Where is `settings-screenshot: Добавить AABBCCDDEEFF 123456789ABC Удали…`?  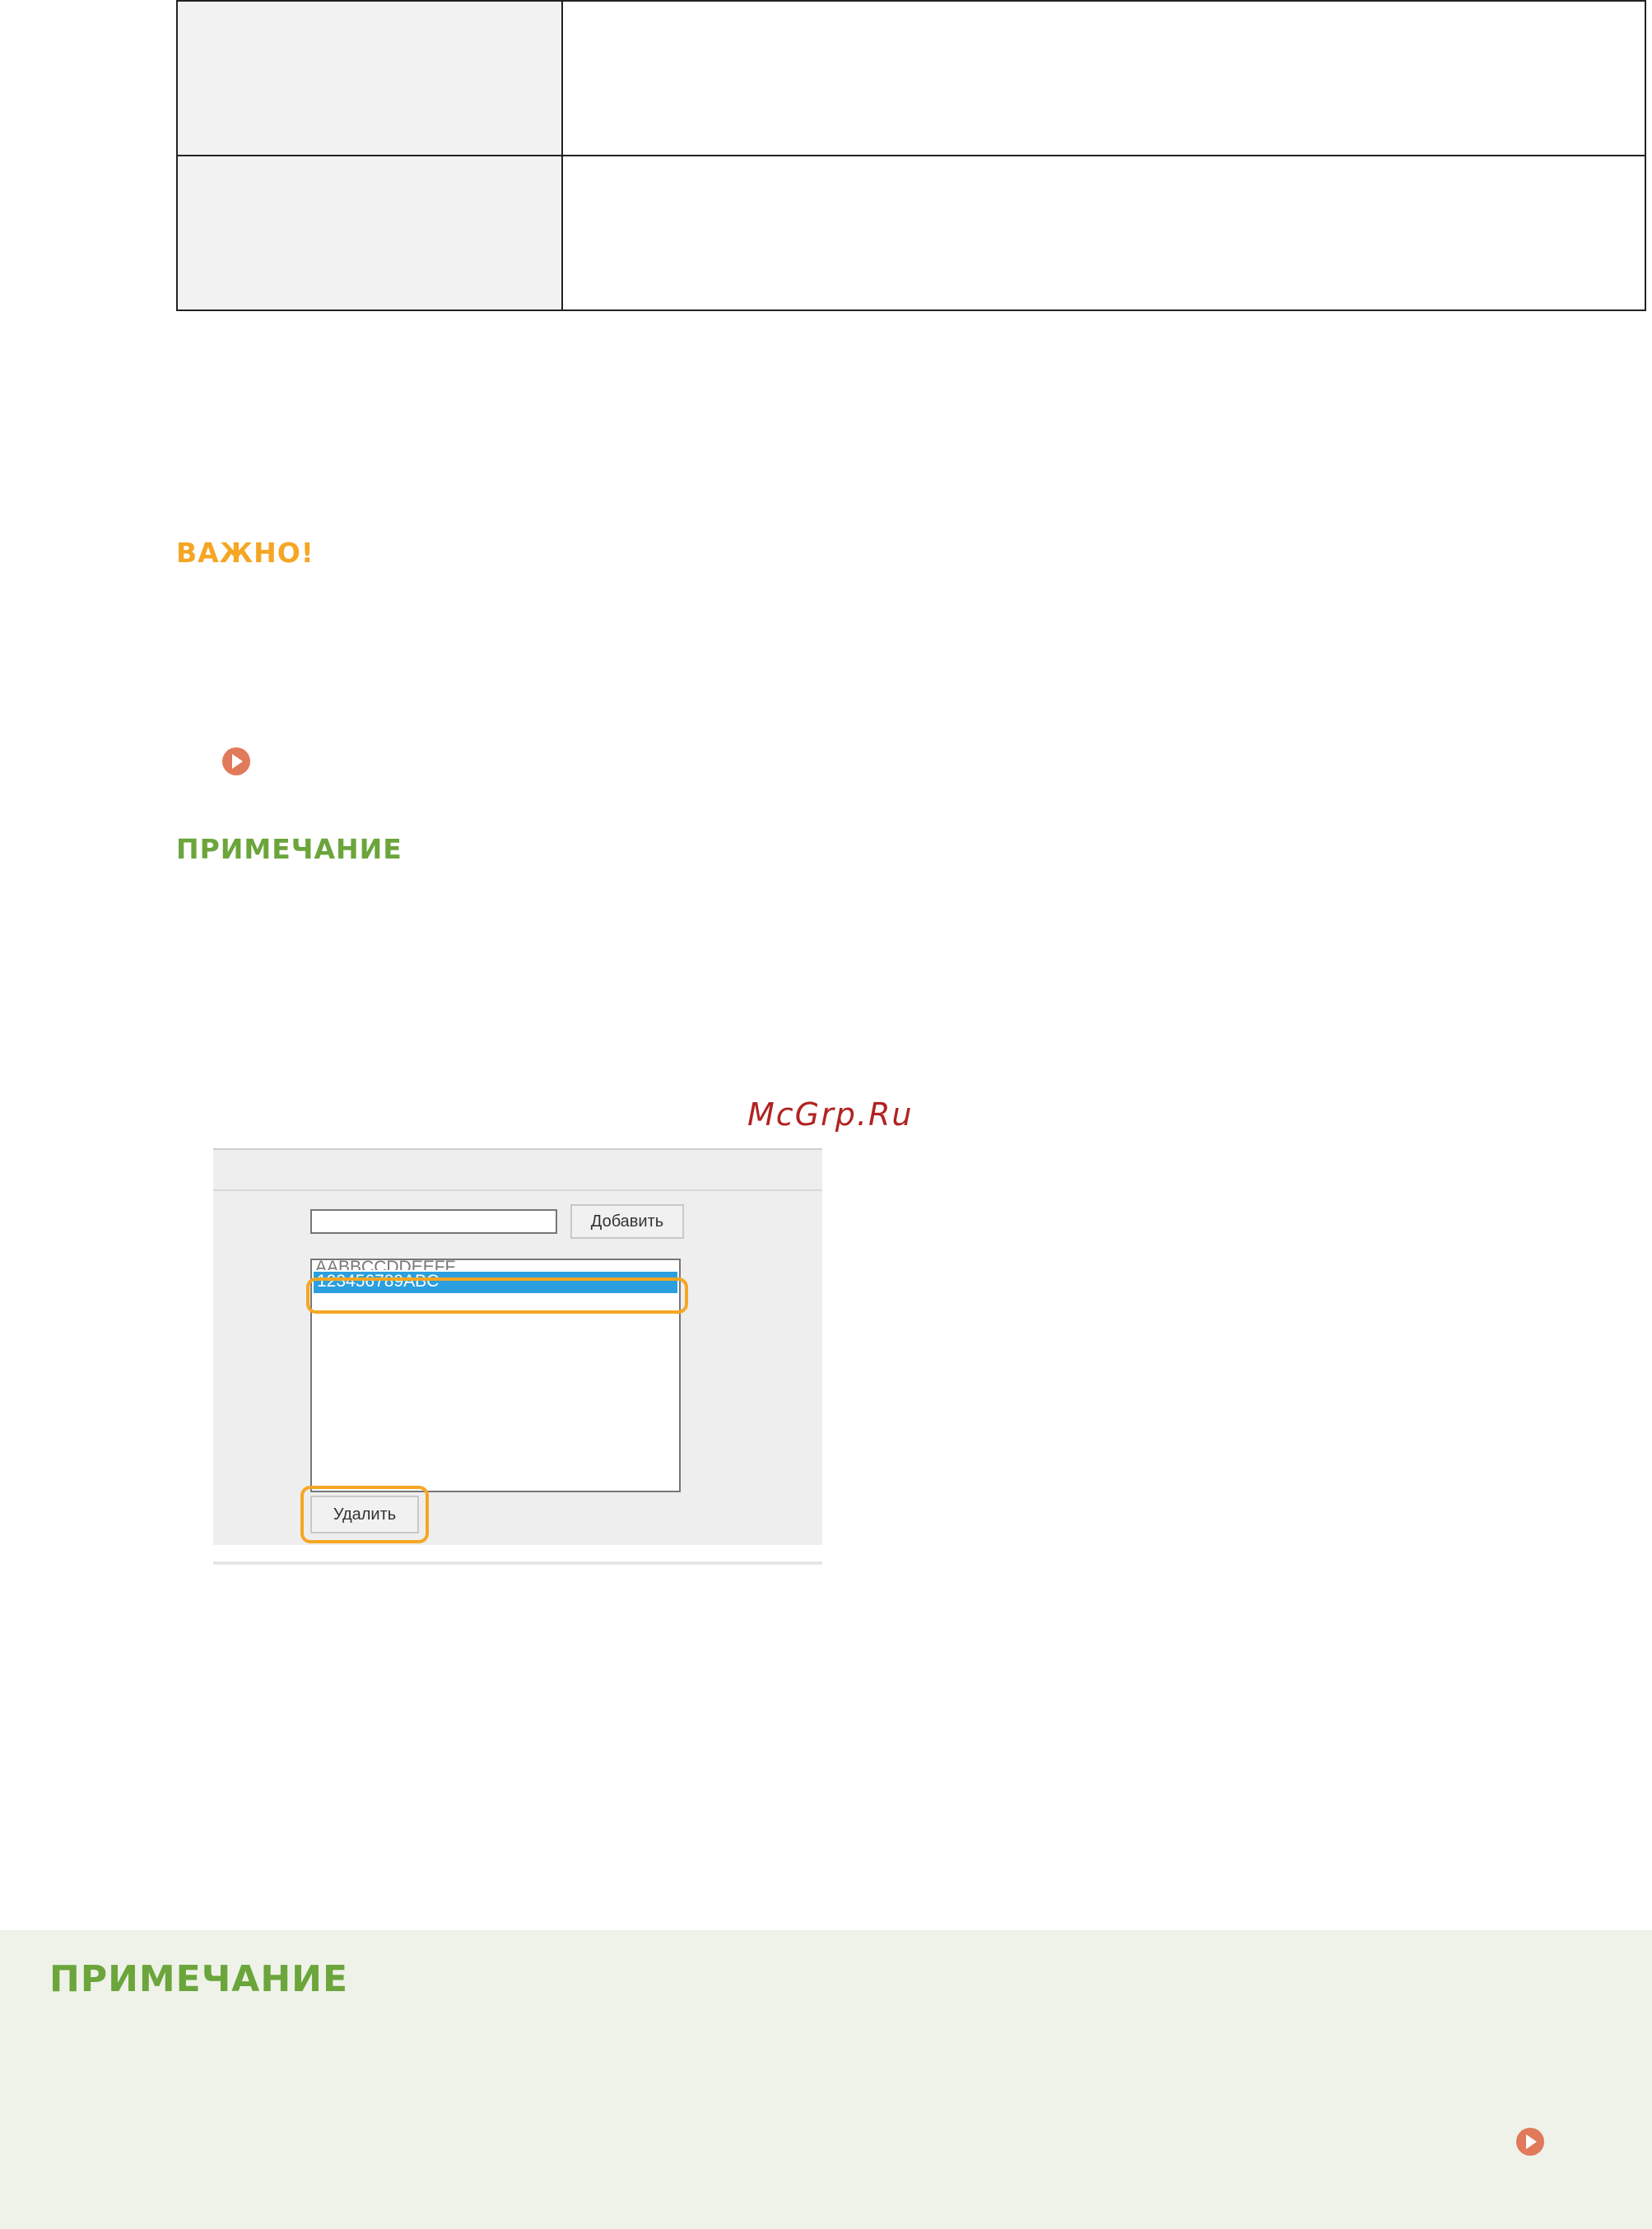 settings-screenshot: Добавить AABBCCDDEEFF 123456789ABC Удали… is located at coordinates (517, 1346).